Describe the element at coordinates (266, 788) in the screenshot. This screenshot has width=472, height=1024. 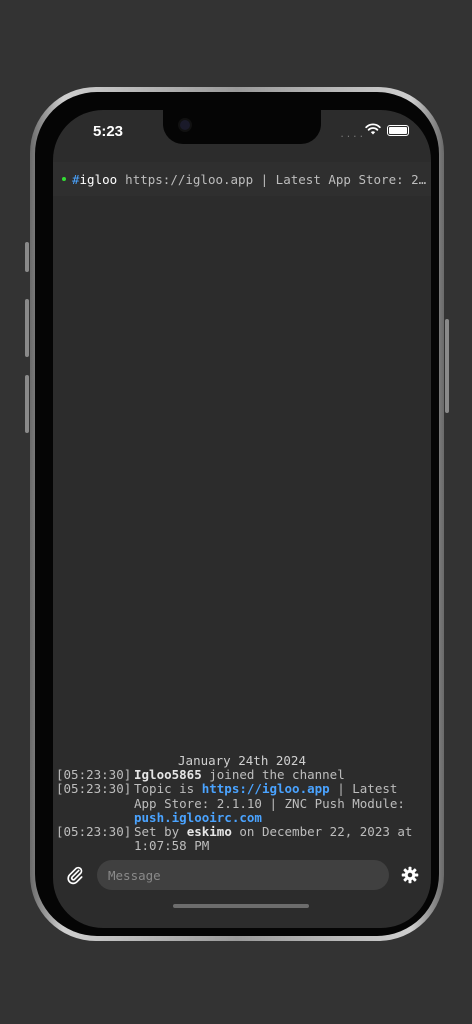
I see `topic-link: https://igloo.app` at that location.